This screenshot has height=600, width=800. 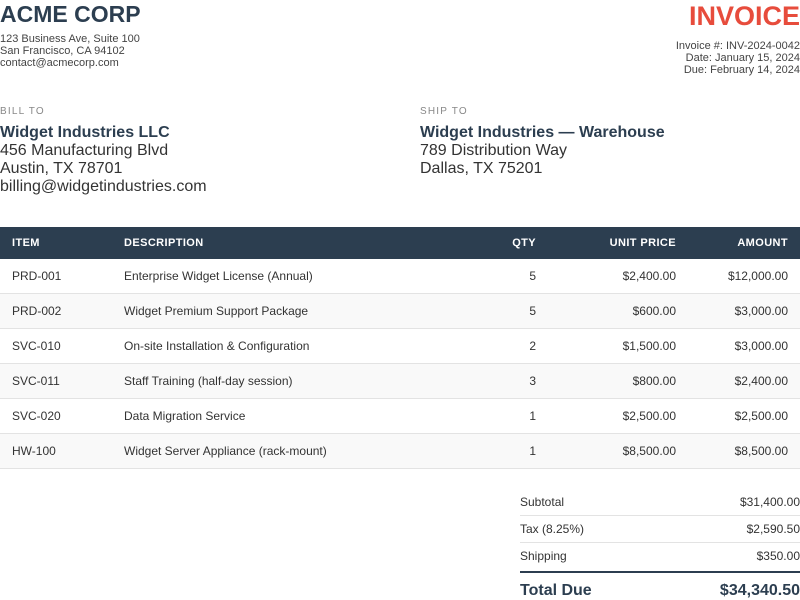 I want to click on cell-description: Enterprise Widget License (Annual), so click(x=294, y=276).